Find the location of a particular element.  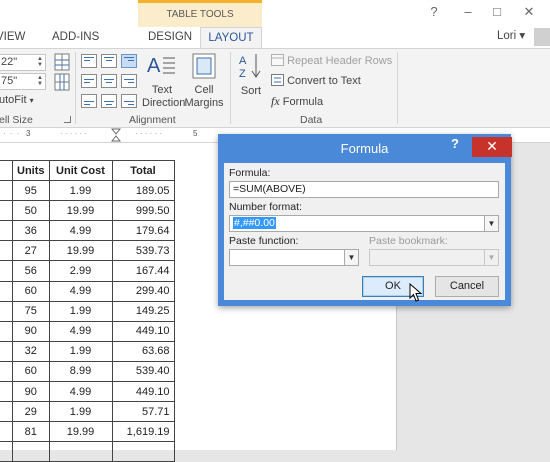

distribute-rows-icon is located at coordinates (62, 62).